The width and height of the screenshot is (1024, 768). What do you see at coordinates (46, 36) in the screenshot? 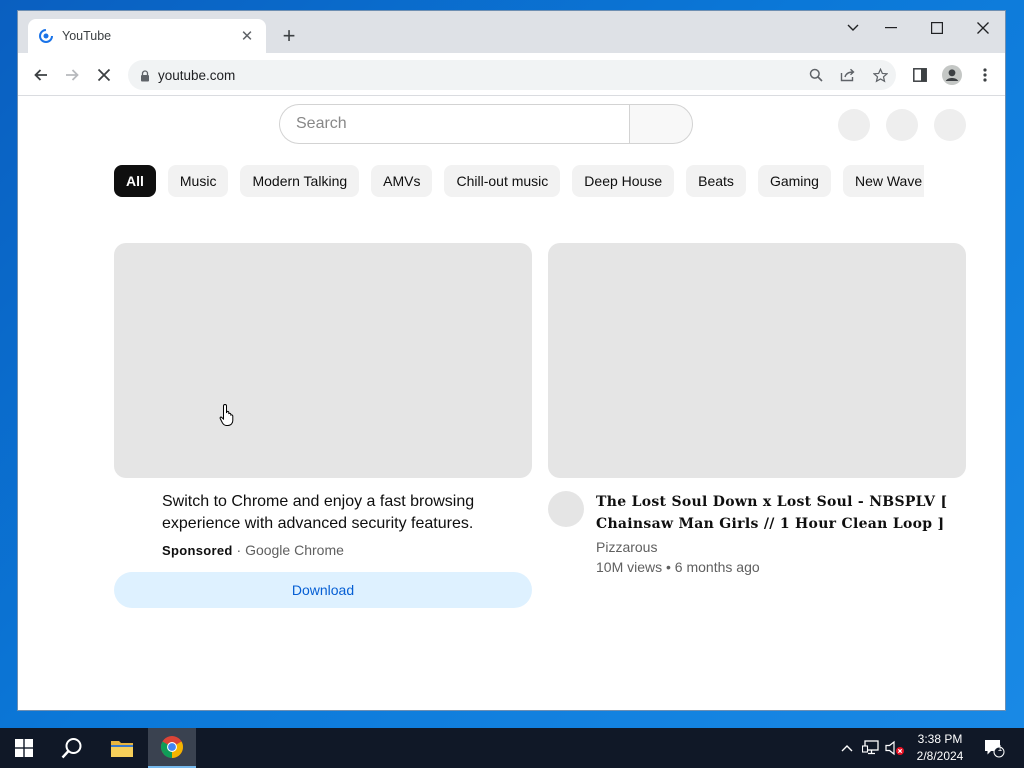
I see `loading-favicon-icon` at bounding box center [46, 36].